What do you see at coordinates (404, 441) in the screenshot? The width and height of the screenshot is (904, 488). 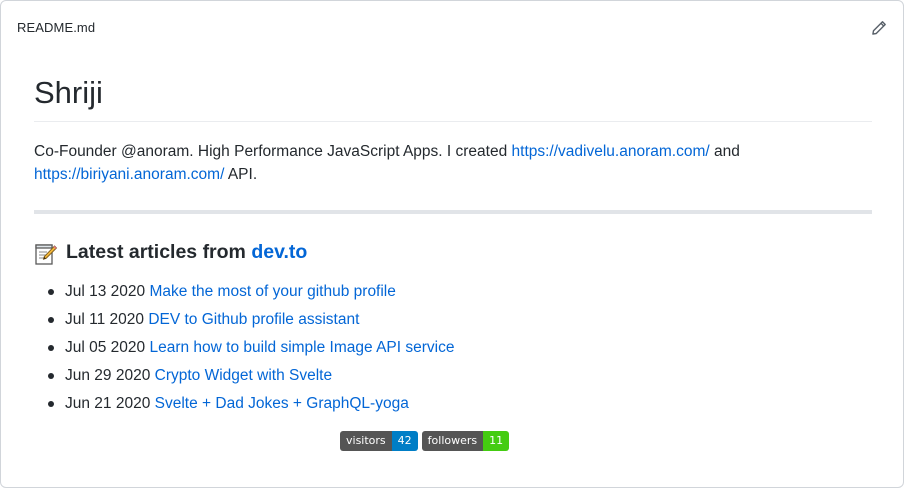 I see `badge-value: 42` at bounding box center [404, 441].